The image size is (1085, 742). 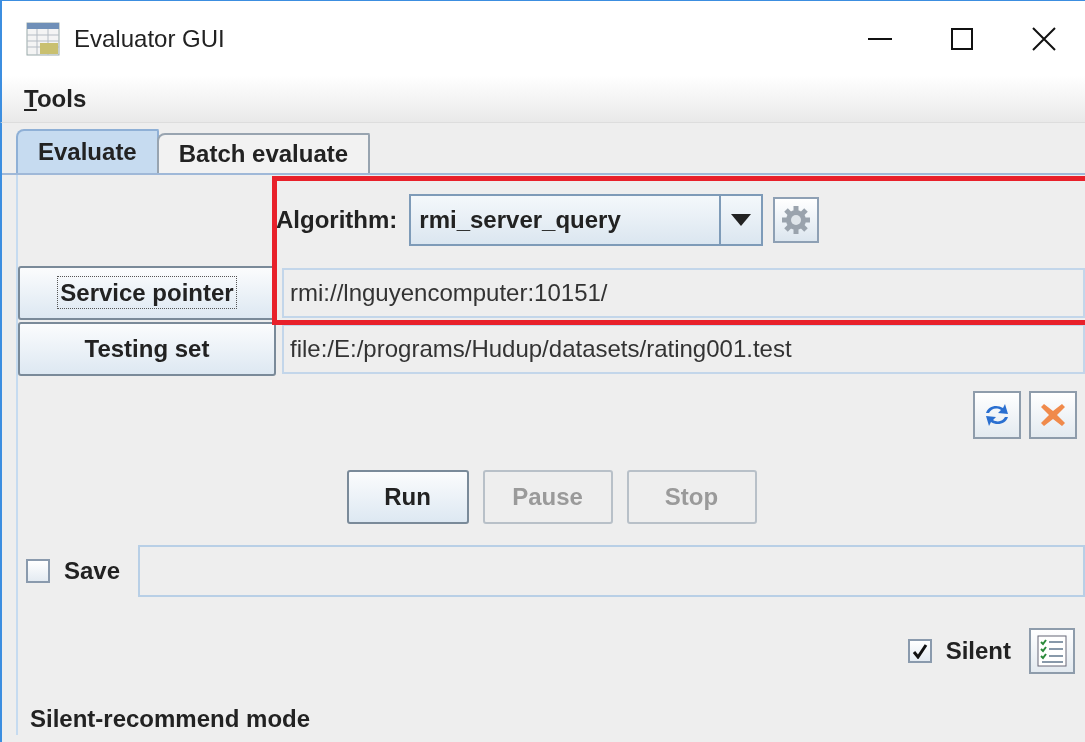 I want to click on algorithm-dropdown: rmi_server_query, so click(x=586, y=220).